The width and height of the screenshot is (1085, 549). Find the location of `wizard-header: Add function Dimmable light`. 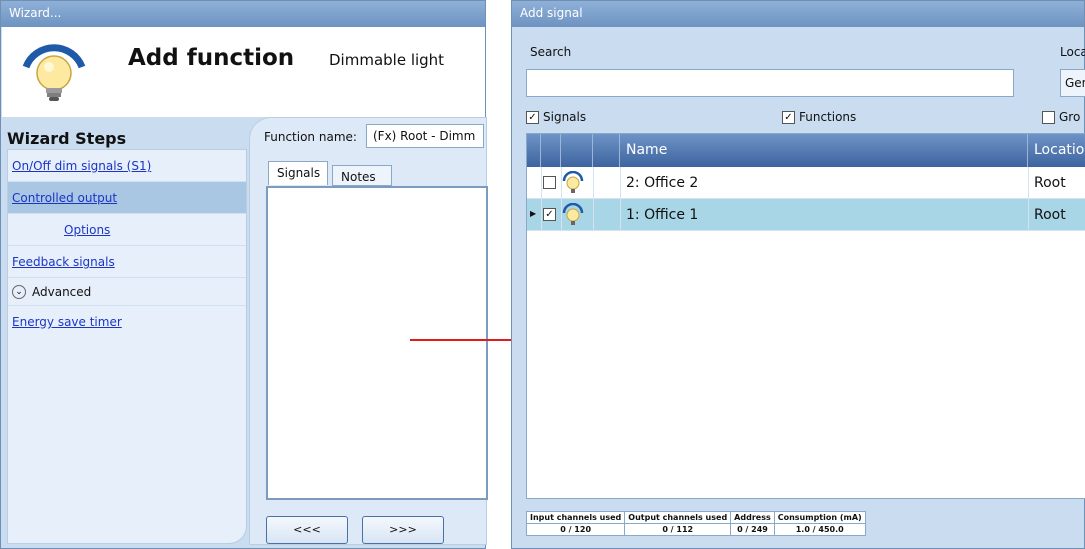

wizard-header: Add function Dimmable light is located at coordinates (243, 72).